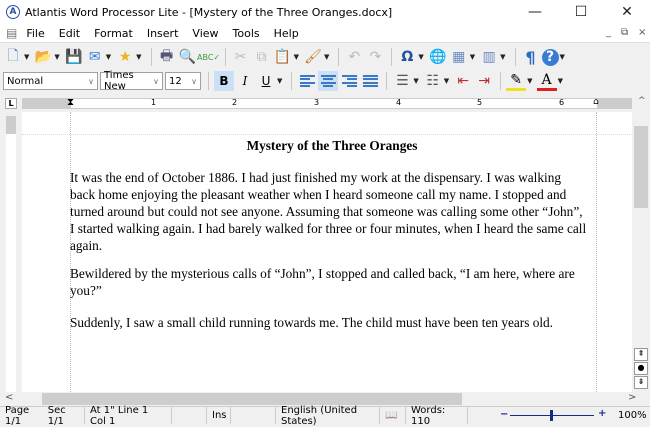 This screenshot has height=427, width=650. Describe the element at coordinates (332, 145) in the screenshot. I see `document-title: Mystery of the Three Oranges` at that location.